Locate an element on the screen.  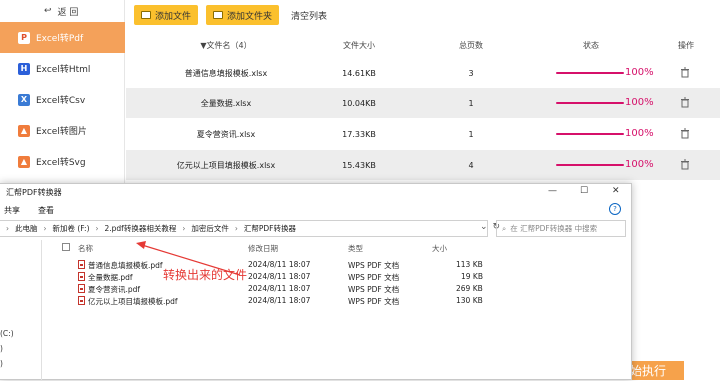
header-action: 操作 is located at coordinates (686, 45).